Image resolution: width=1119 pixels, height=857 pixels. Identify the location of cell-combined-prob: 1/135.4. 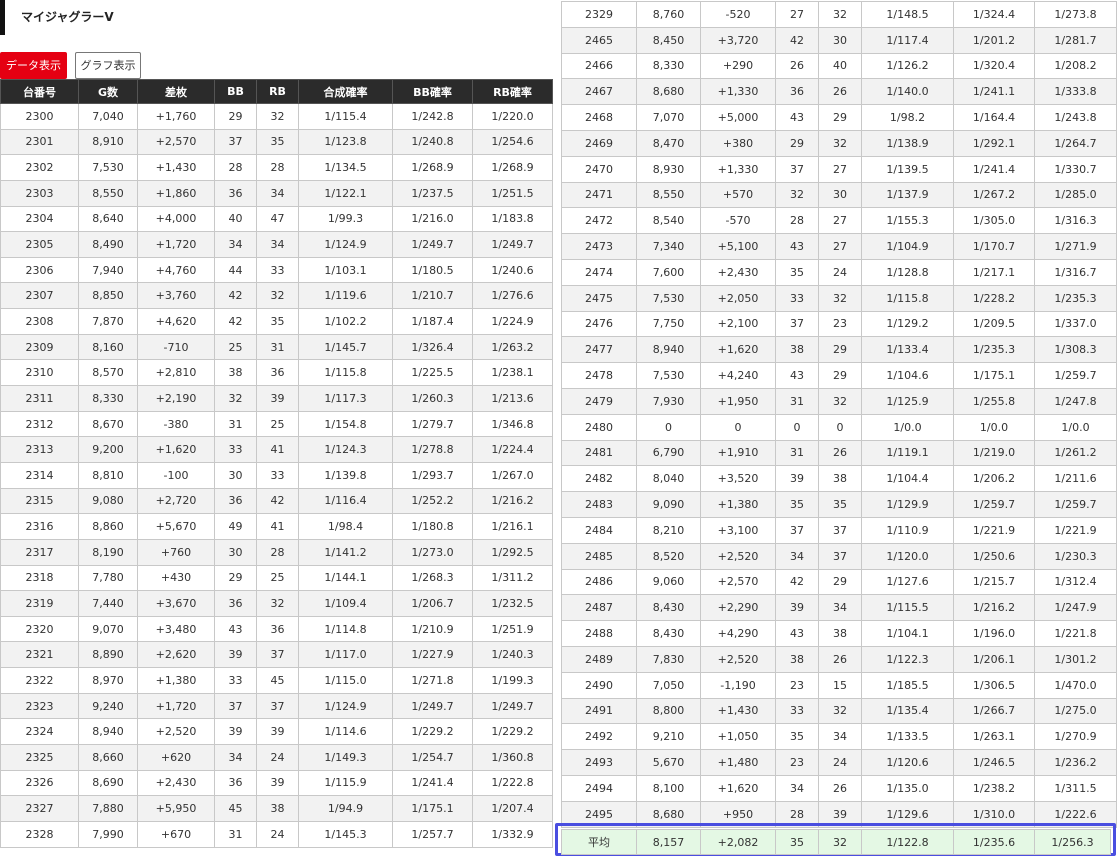
(907, 711).